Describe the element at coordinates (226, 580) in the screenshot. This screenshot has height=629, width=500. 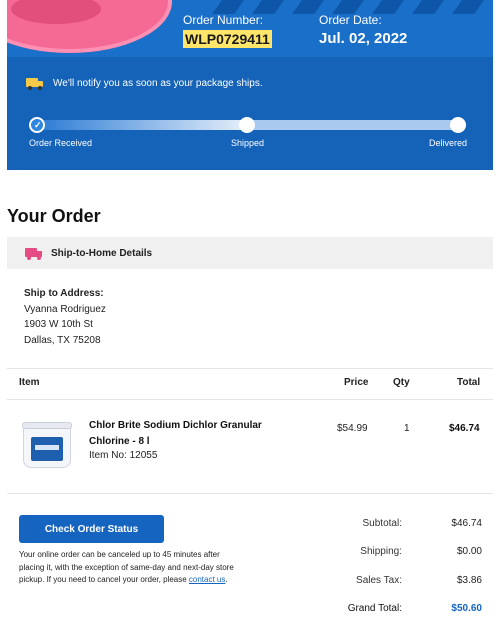
I see `cancel-note-end: .` at that location.